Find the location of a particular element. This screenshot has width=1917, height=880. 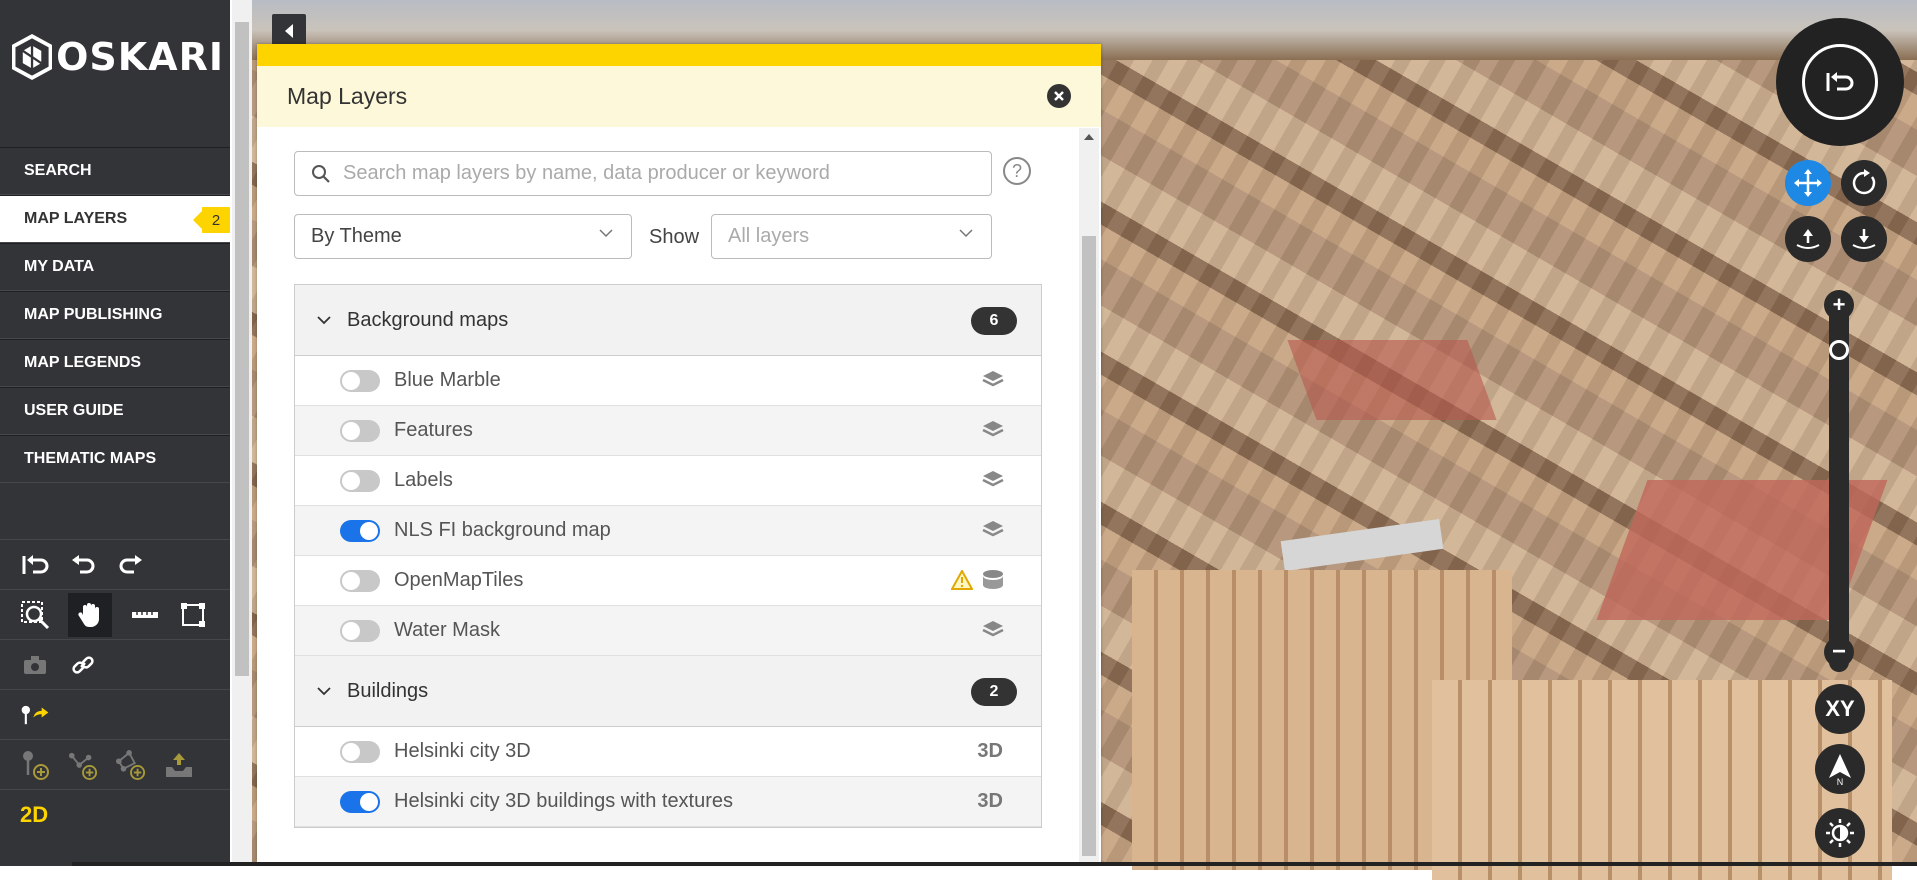

zoom-out-button: − is located at coordinates (1839, 652).